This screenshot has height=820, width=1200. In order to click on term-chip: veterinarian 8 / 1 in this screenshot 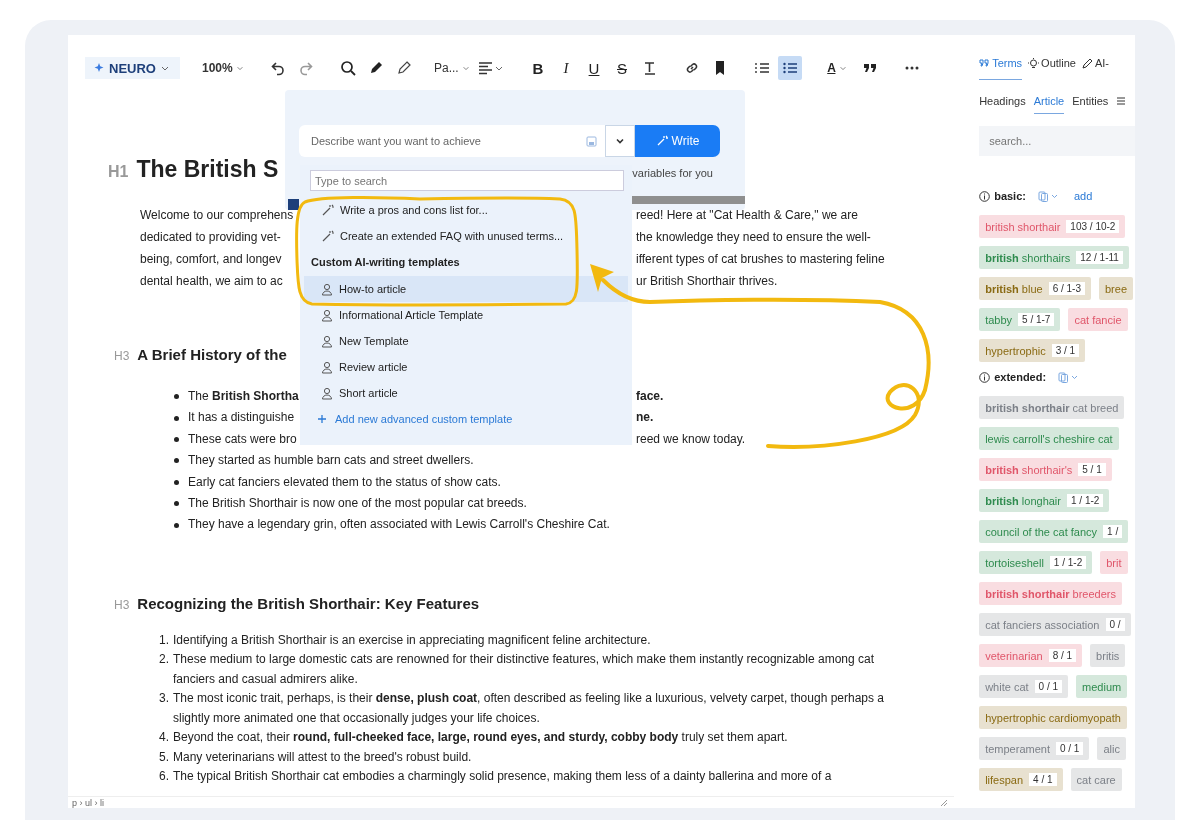, I will do `click(1031, 655)`.